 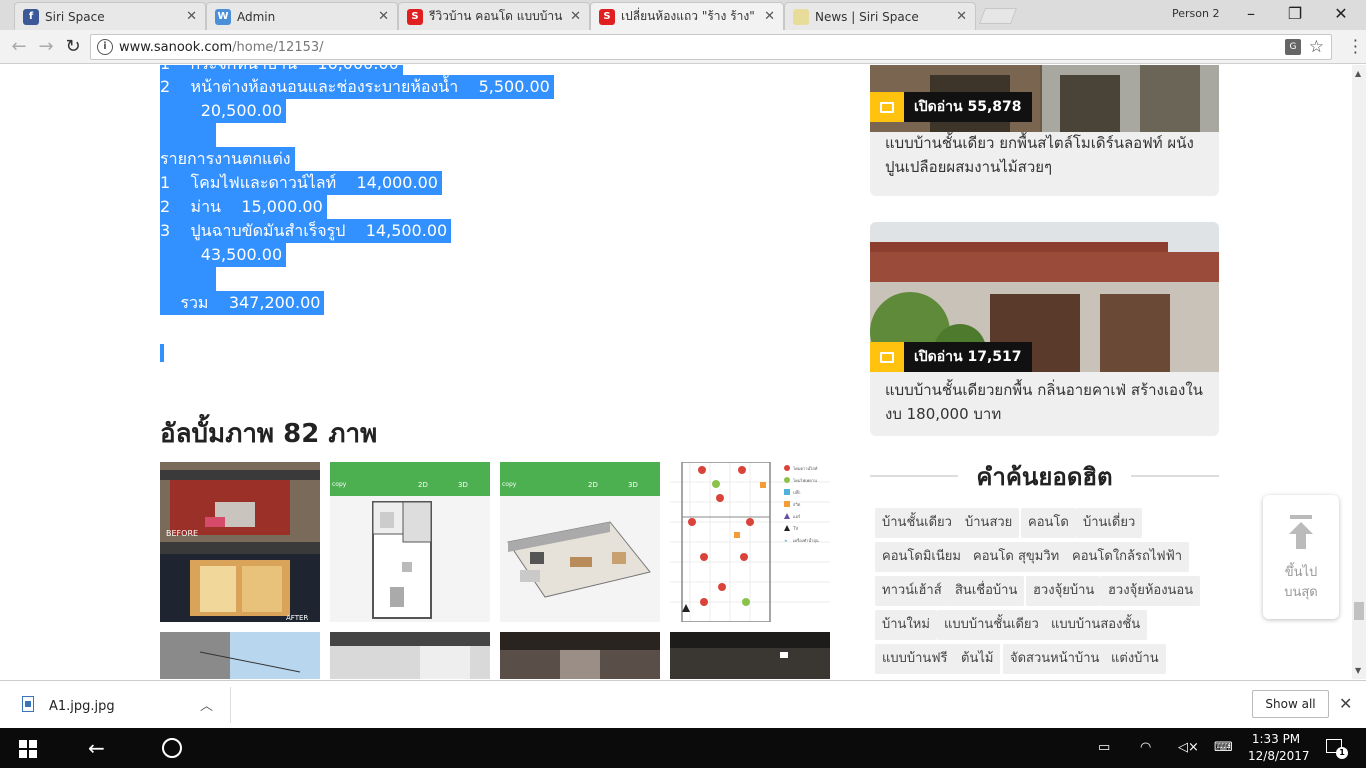 I want to click on restore-icon: ❐, so click(x=1295, y=13).